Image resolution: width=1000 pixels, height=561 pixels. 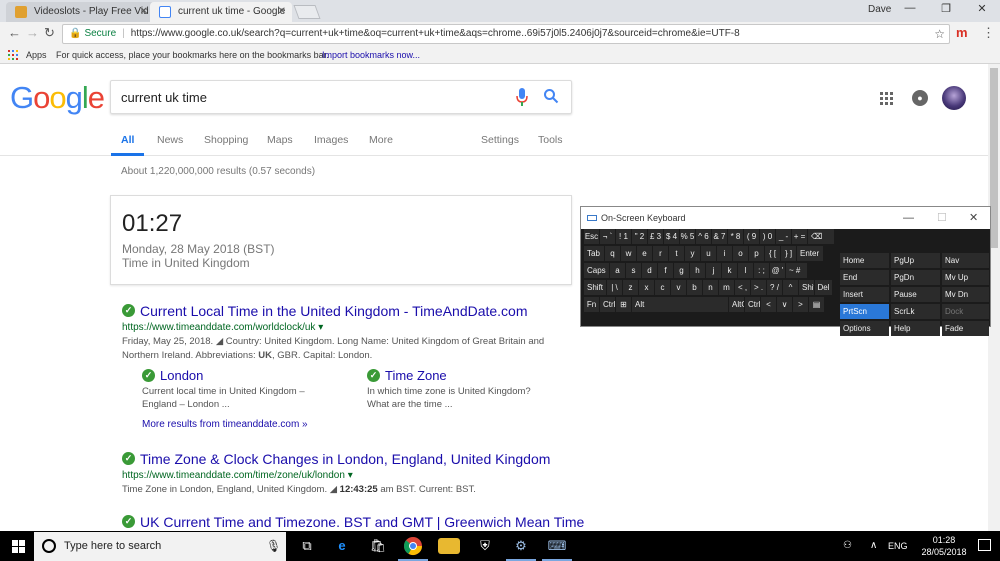 What do you see at coordinates (939, 34) in the screenshot?
I see `star-bookmark-icon: ☆` at bounding box center [939, 34].